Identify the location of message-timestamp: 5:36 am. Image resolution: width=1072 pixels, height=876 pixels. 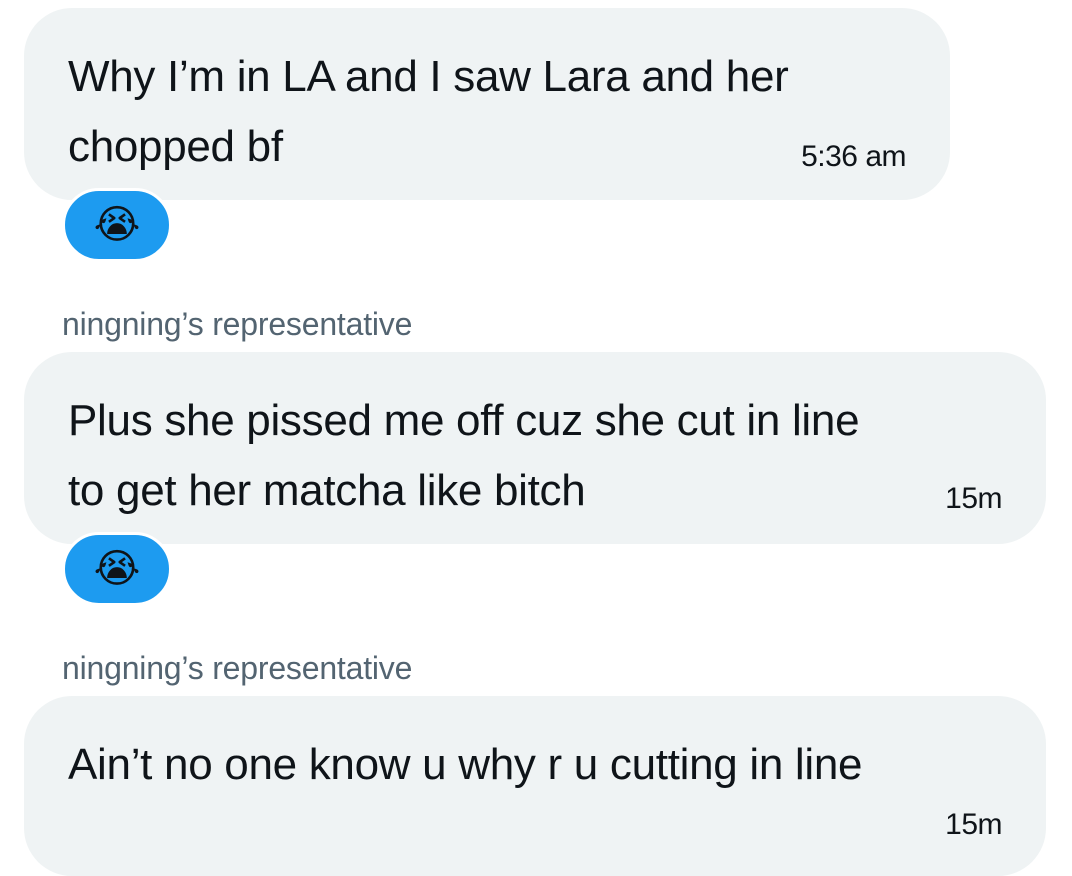
(853, 156).